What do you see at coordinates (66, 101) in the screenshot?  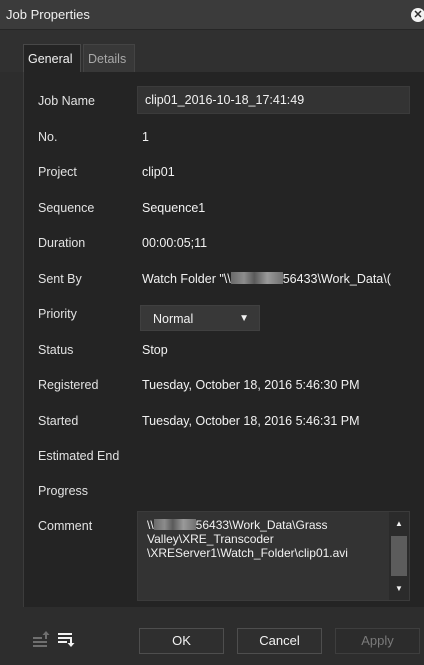 I see `job-name-label: Job Name` at bounding box center [66, 101].